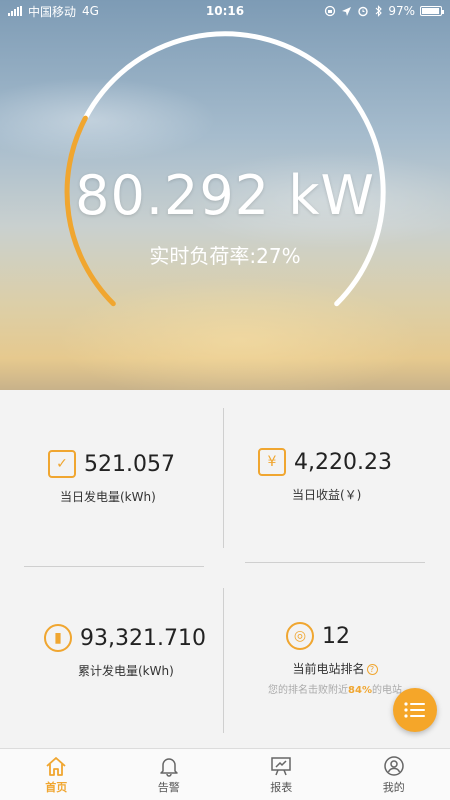  What do you see at coordinates (168, 787) in the screenshot?
I see `tab-alarm-label: 告警` at bounding box center [168, 787].